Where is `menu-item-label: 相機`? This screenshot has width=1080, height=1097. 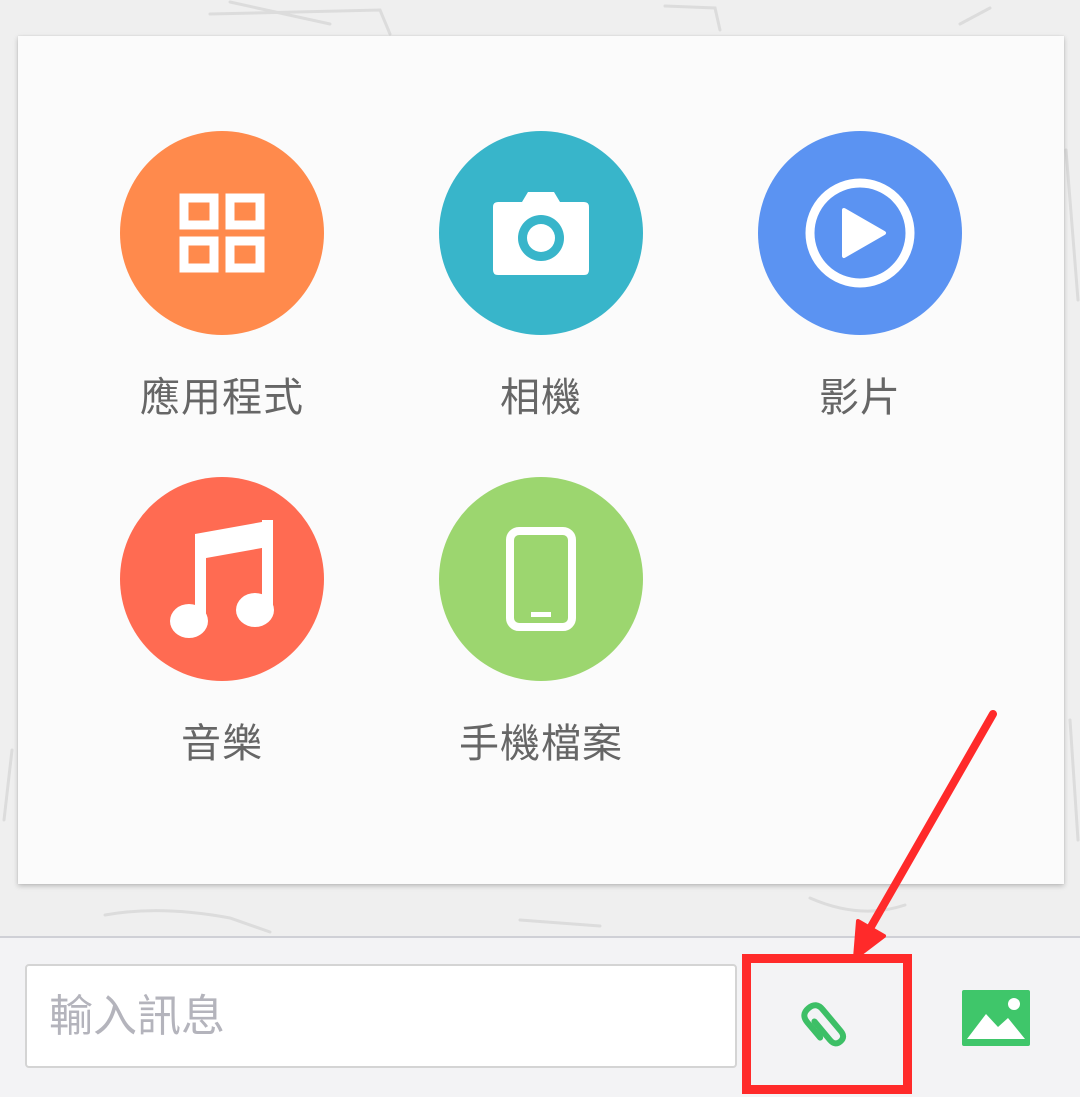
menu-item-label: 相機 is located at coordinates (541, 398).